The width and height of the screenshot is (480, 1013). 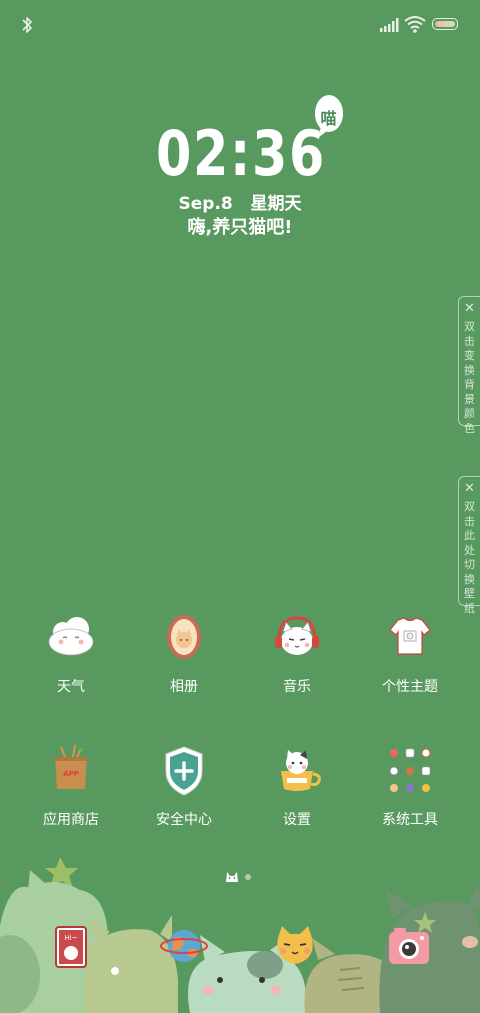 I want to click on app-label: 系统工具, so click(x=410, y=820).